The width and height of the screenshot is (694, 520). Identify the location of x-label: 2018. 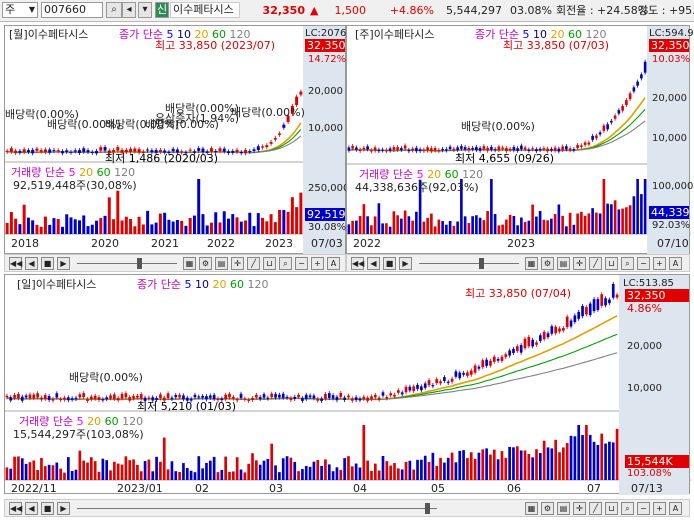
(25, 243).